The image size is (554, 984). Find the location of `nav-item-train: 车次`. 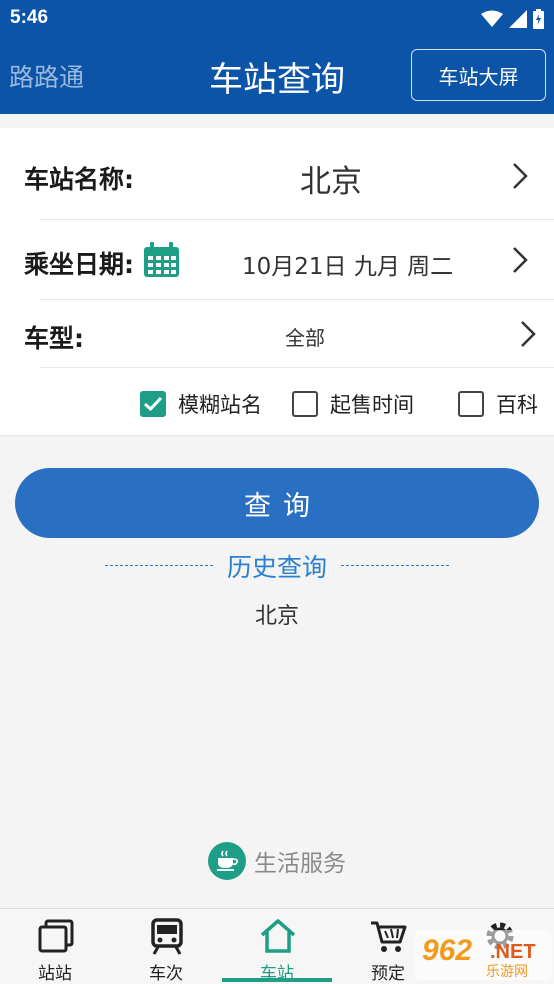

nav-item-train: 车次 is located at coordinates (166, 946).